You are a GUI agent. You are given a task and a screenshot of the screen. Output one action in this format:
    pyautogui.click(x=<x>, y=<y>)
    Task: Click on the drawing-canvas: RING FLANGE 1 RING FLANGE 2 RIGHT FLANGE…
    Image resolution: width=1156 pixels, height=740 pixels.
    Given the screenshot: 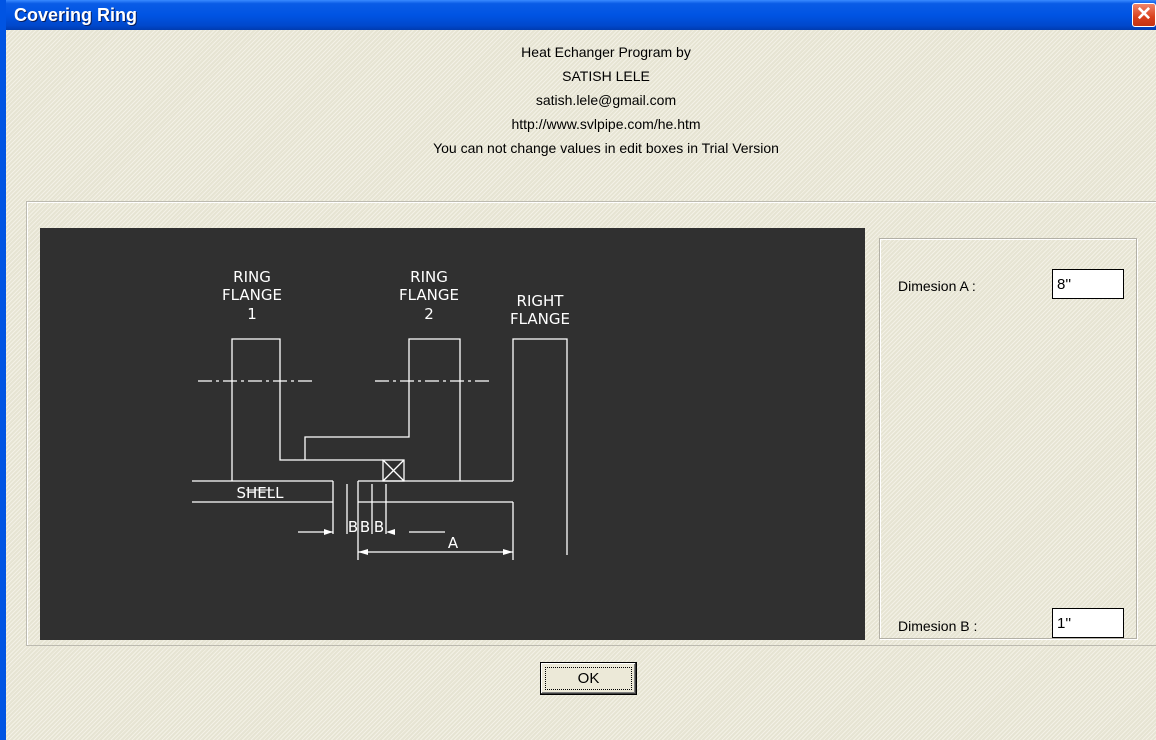 What is the action you would take?
    pyautogui.click(x=381, y=414)
    